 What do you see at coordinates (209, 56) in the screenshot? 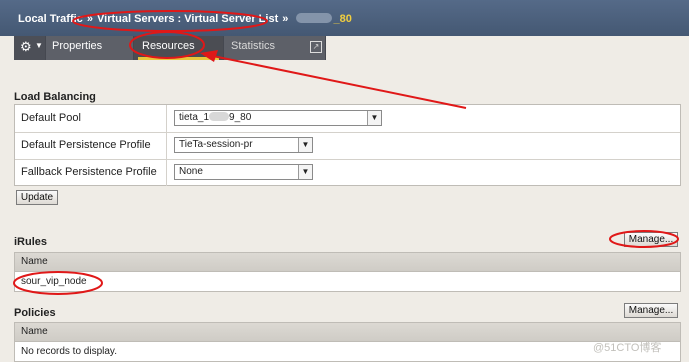
I see `annotation-arrow-head` at bounding box center [209, 56].